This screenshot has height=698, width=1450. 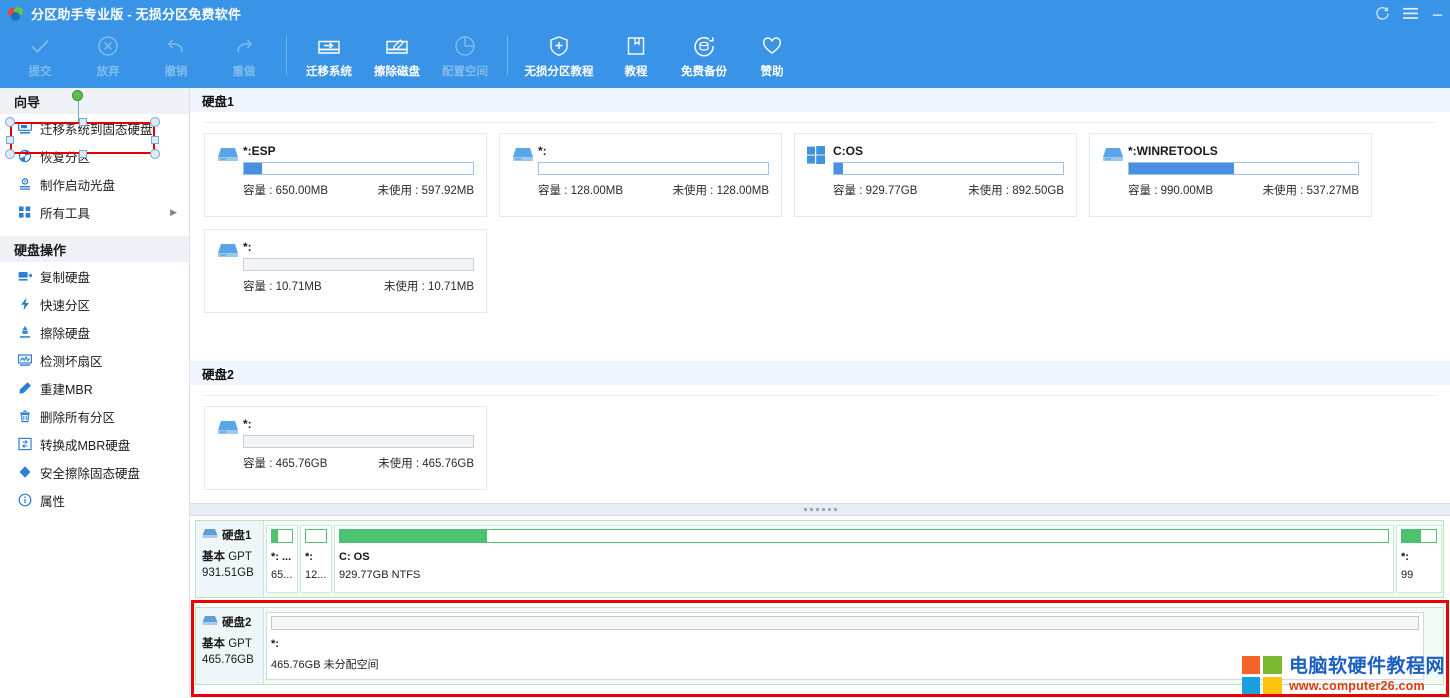 What do you see at coordinates (244, 46) in the screenshot?
I see `redo-icon` at bounding box center [244, 46].